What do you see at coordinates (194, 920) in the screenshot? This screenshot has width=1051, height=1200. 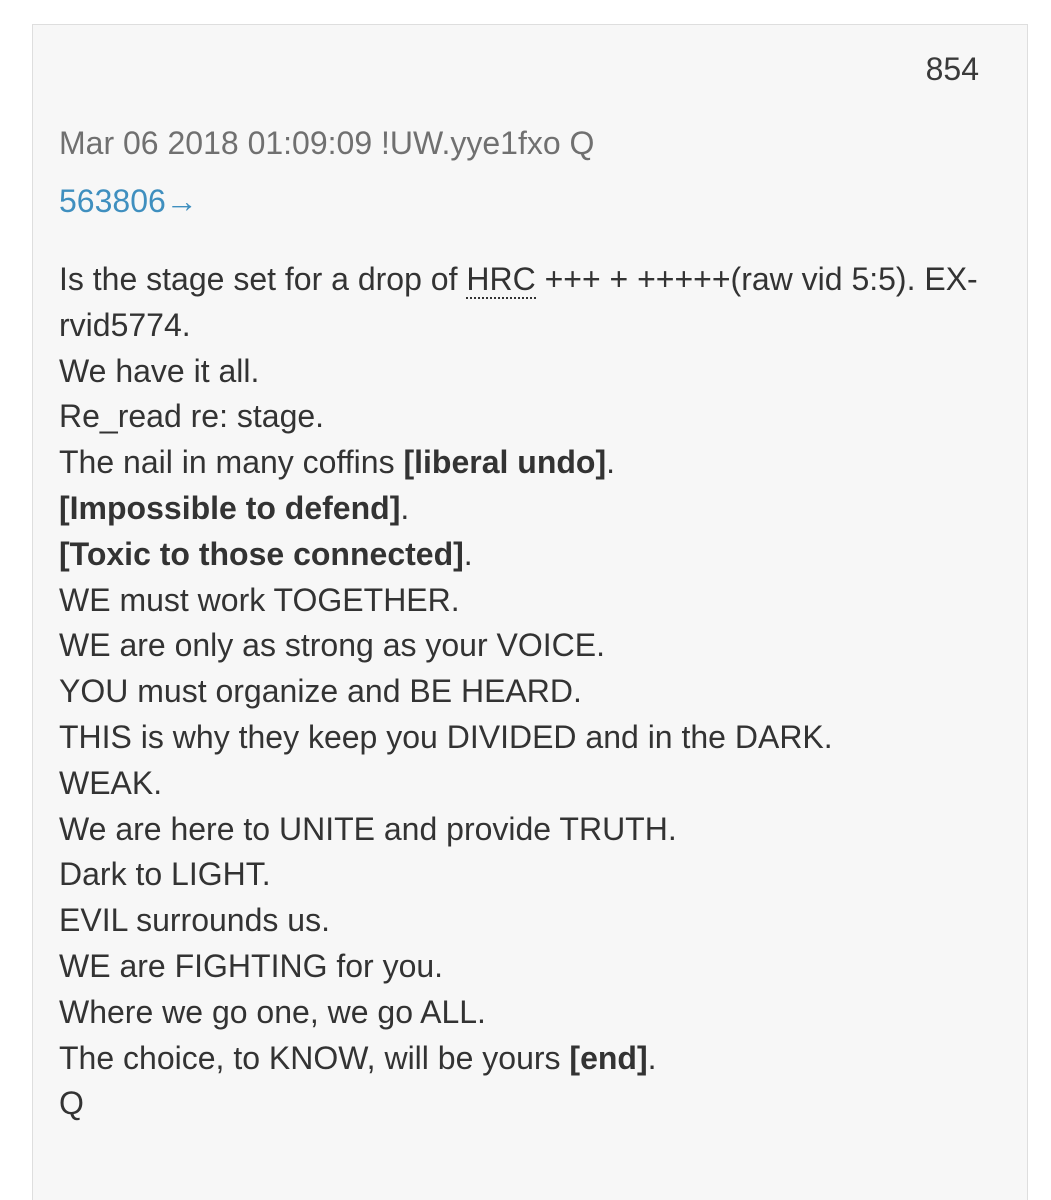 I see `post-line-14: EVIL surrounds us.` at bounding box center [194, 920].